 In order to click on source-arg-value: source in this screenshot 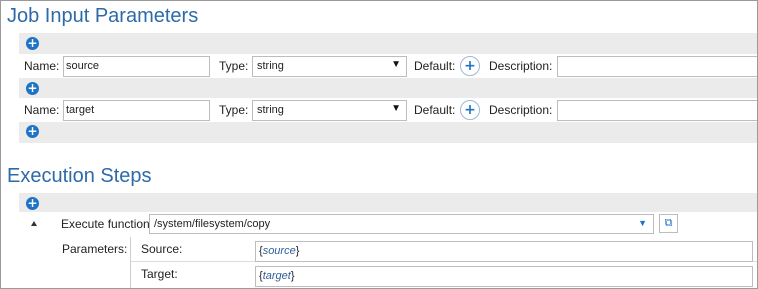, I will do `click(279, 251)`.